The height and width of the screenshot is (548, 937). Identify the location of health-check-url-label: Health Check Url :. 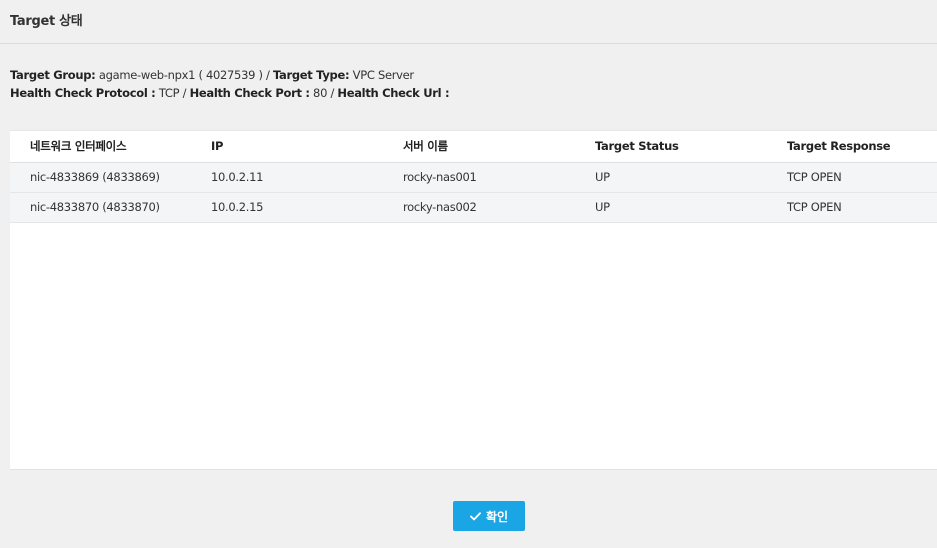
(393, 93).